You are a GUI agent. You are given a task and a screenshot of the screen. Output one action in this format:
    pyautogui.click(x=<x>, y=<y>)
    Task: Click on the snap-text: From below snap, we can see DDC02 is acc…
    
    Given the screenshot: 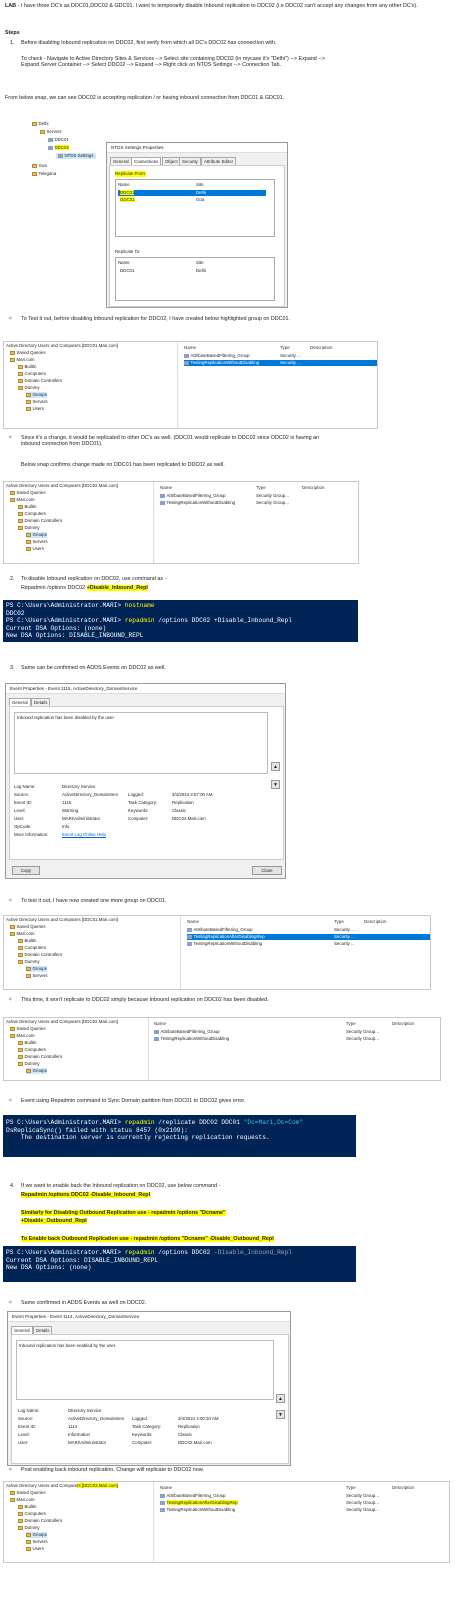 What is the action you would take?
    pyautogui.click(x=145, y=98)
    